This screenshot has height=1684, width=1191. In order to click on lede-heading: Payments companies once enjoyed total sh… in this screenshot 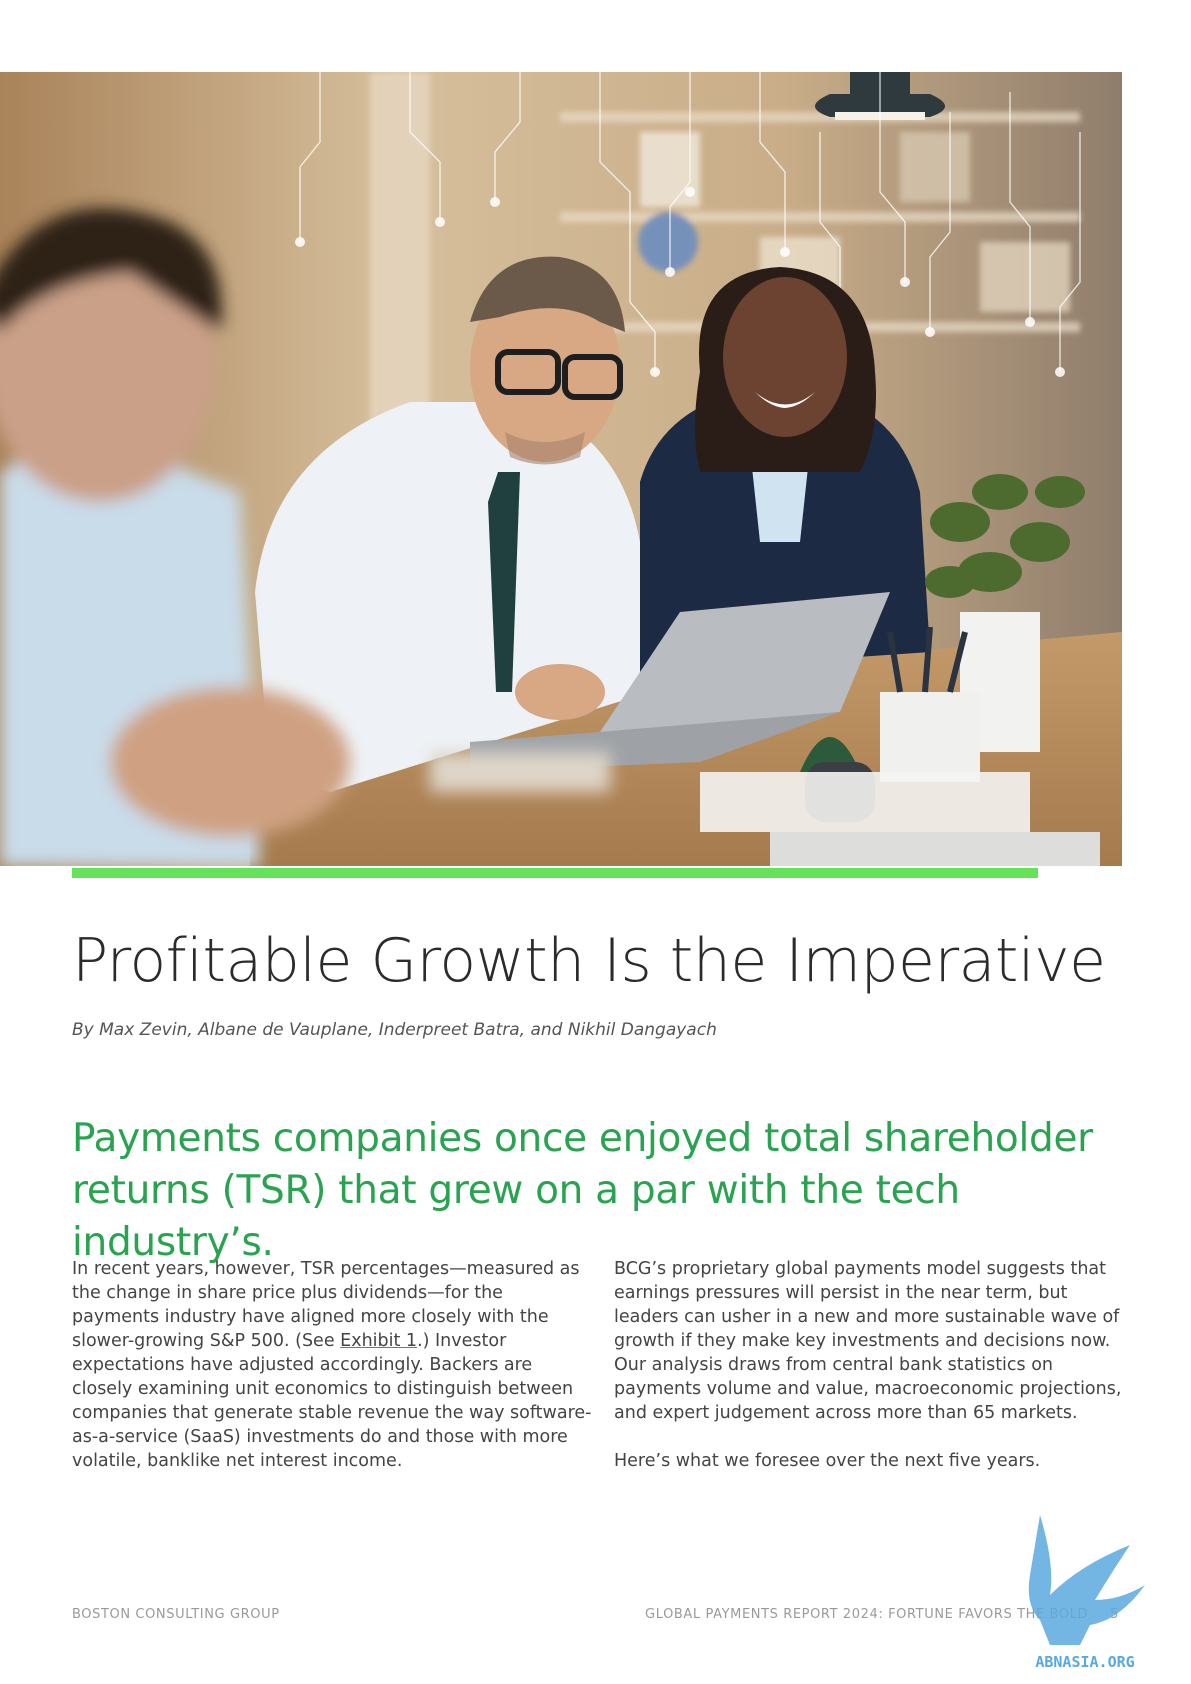, I will do `click(582, 1190)`.